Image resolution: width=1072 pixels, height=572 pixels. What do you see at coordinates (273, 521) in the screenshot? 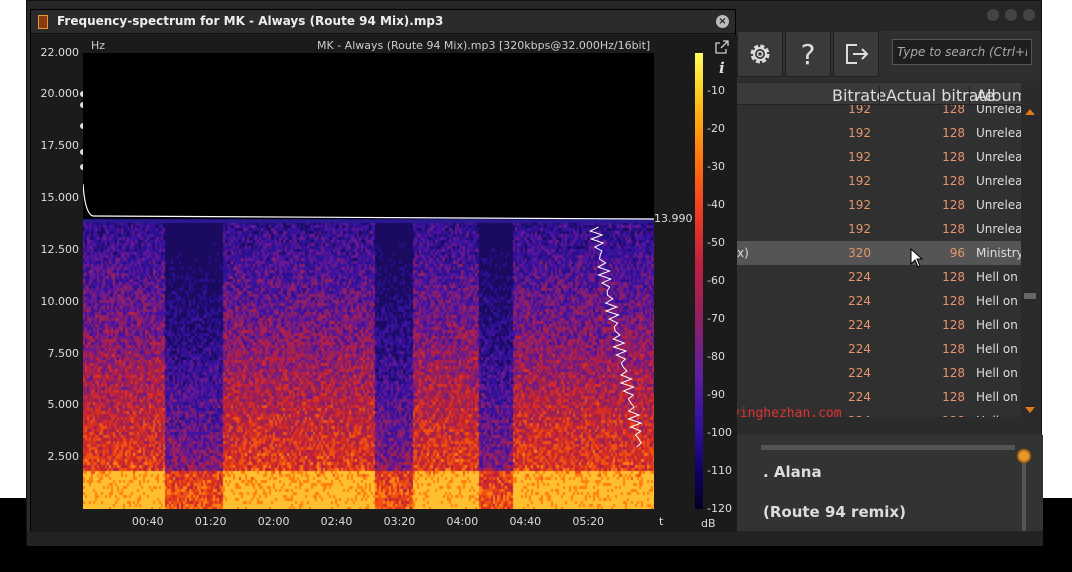
I see `x-tick-label: 02:00` at bounding box center [273, 521].